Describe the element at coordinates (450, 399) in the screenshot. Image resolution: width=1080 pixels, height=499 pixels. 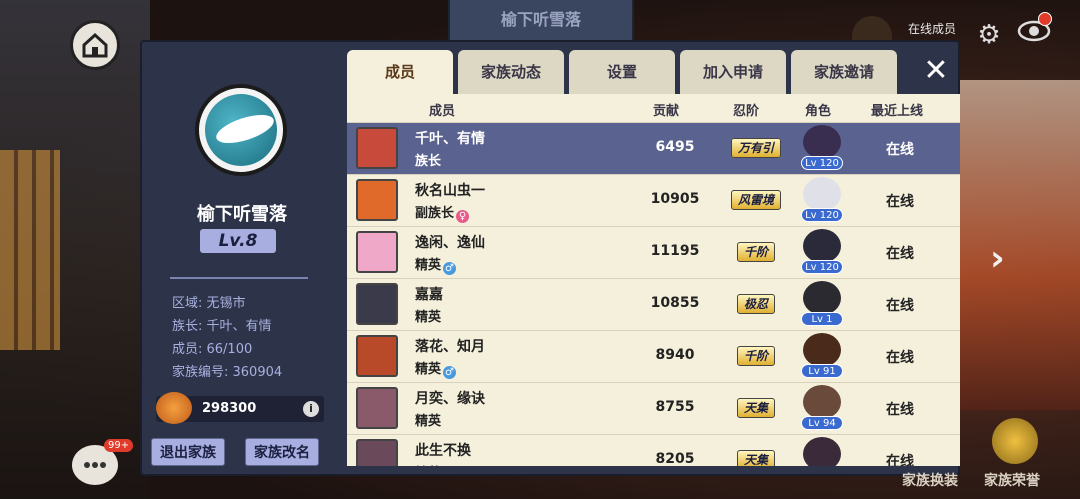
I see `member-name: 月奕、缘诀` at that location.